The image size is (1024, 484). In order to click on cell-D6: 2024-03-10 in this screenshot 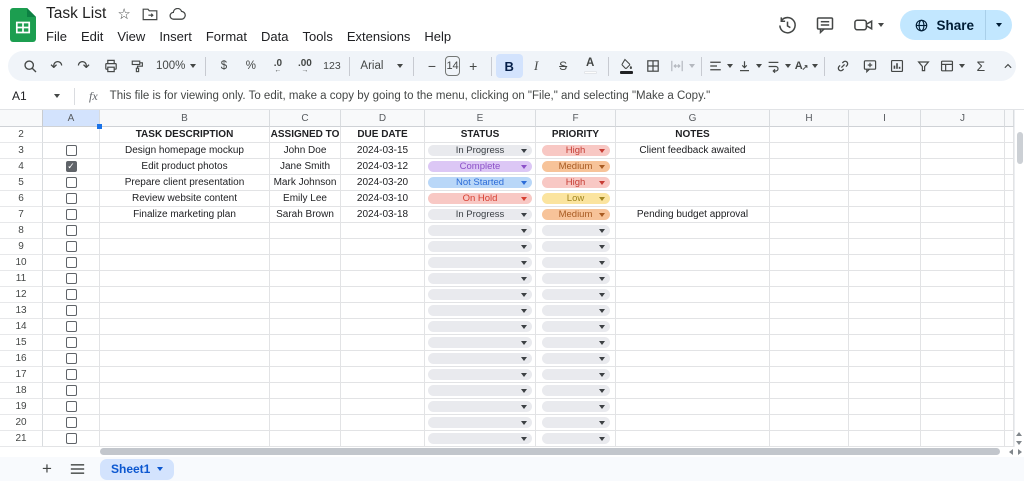, I will do `click(383, 199)`.